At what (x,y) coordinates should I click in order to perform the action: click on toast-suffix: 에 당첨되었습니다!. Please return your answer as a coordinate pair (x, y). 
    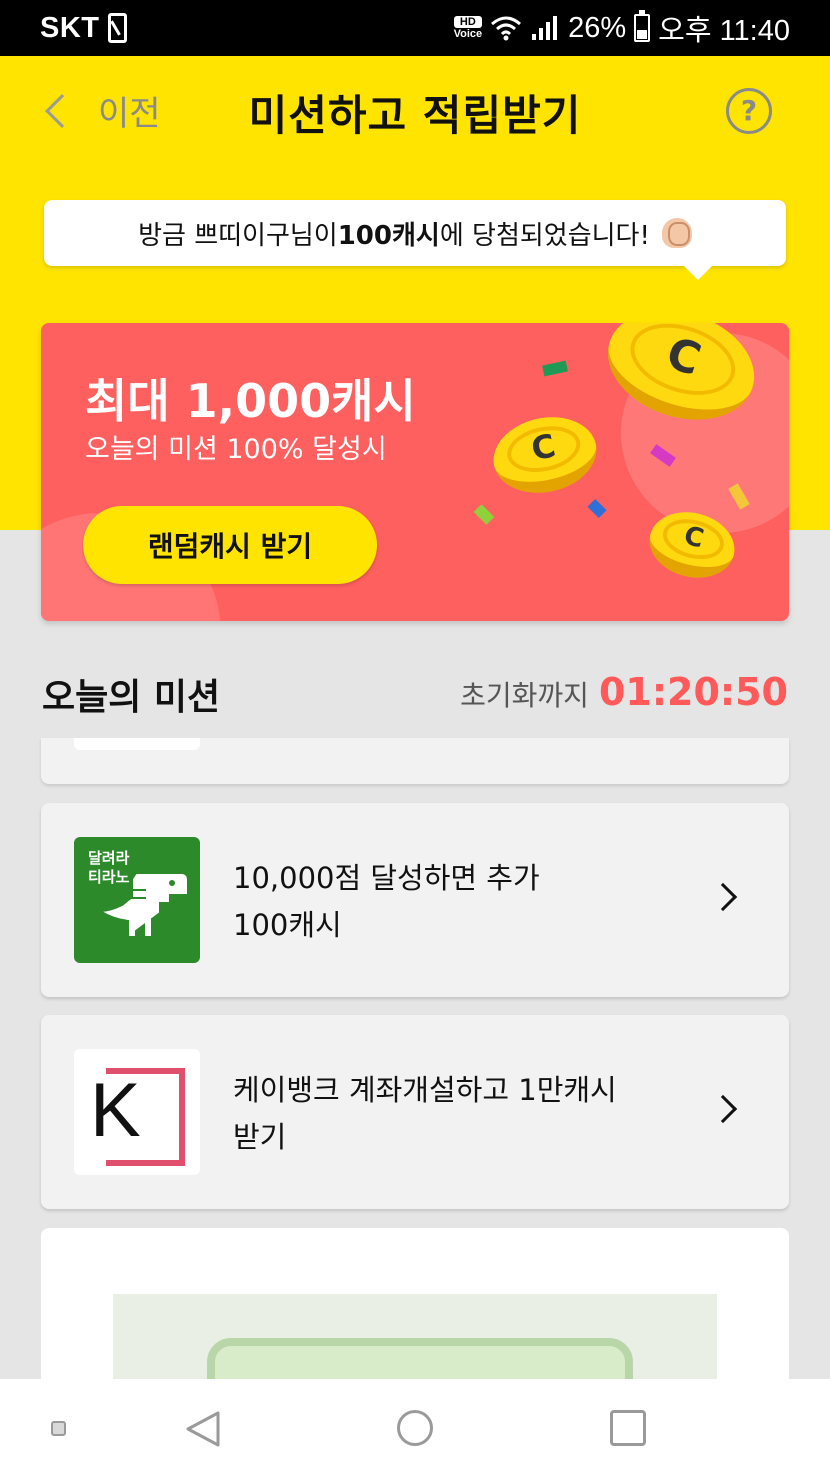
    Looking at the image, I should click on (544, 235).